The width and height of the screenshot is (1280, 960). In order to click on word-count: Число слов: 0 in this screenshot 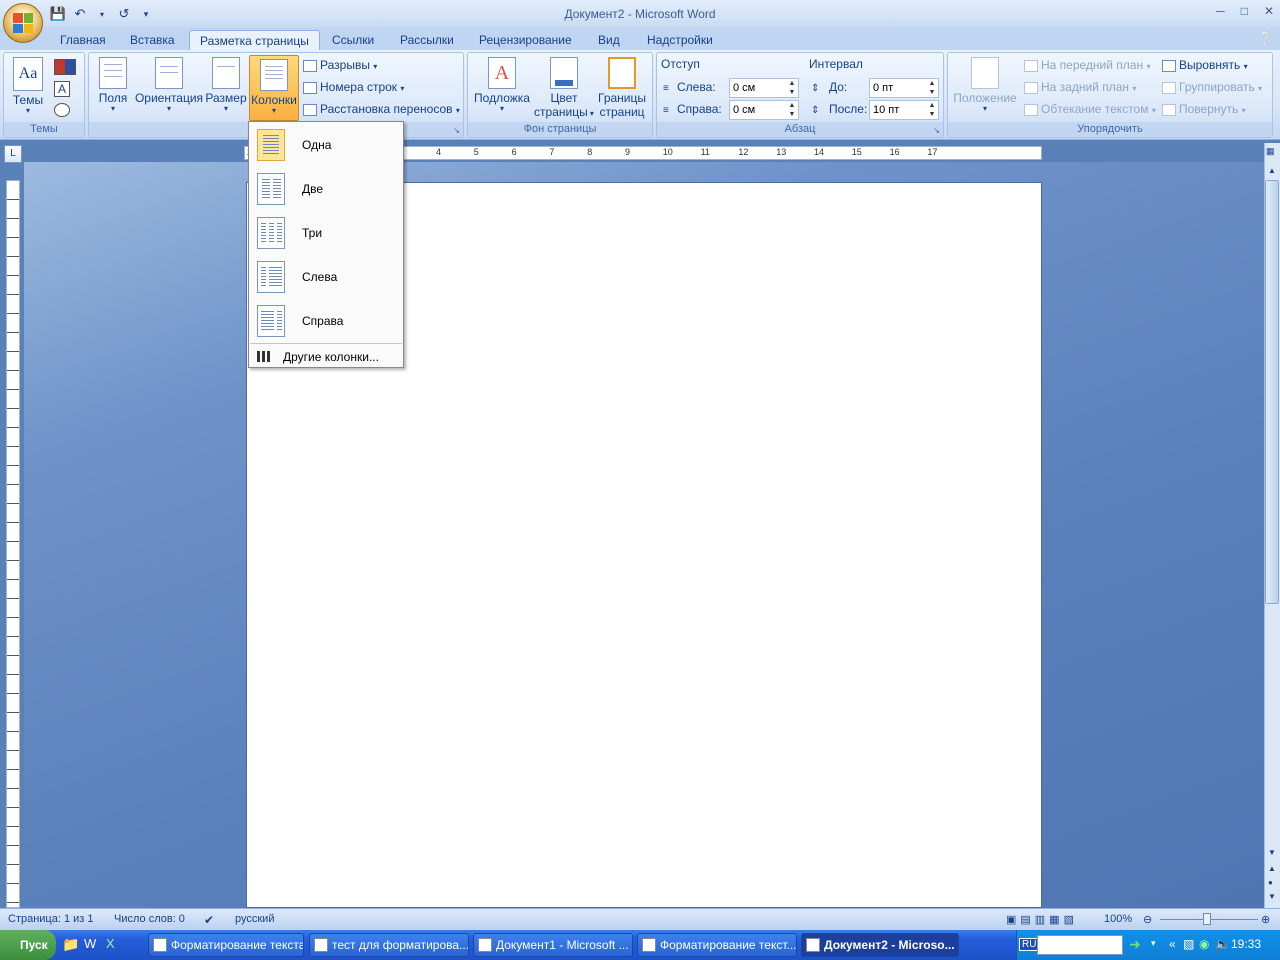, I will do `click(149, 919)`.